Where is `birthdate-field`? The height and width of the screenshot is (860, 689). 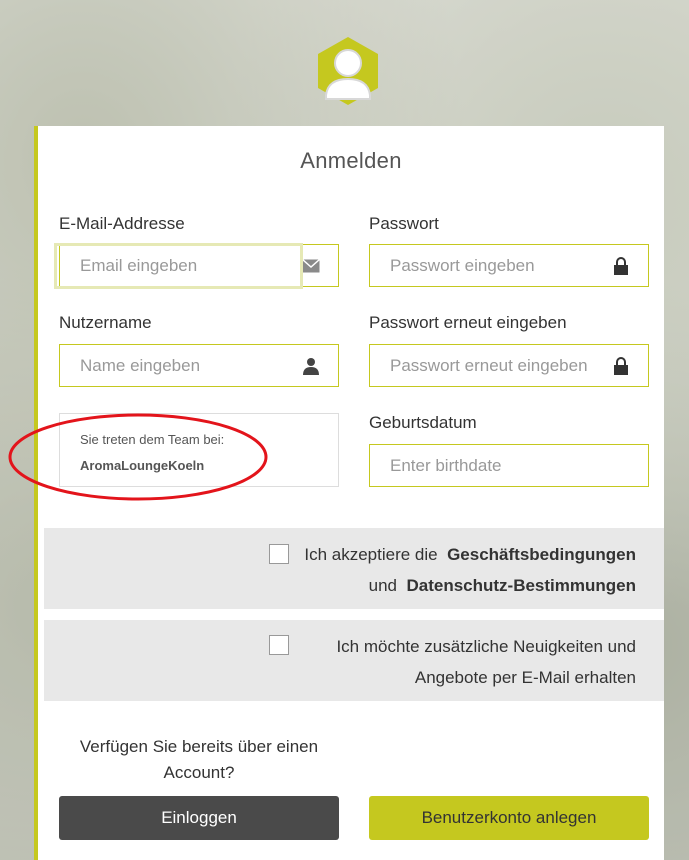
birthdate-field is located at coordinates (485, 465).